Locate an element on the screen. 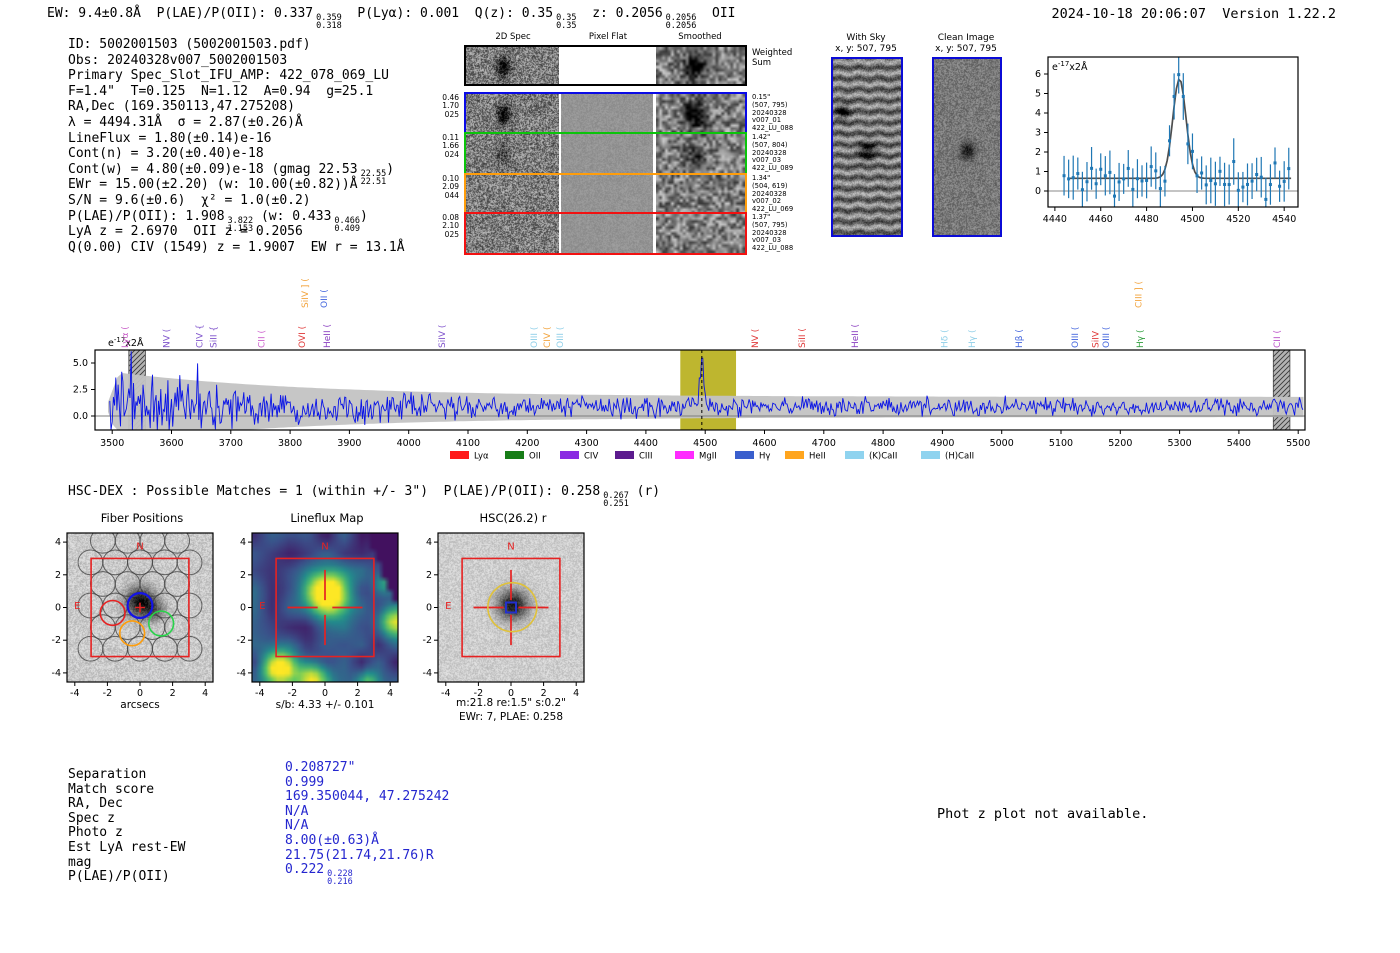 The width and height of the screenshot is (1400, 953). sup-sub-value: 0.359 0.318 is located at coordinates (329, 22).